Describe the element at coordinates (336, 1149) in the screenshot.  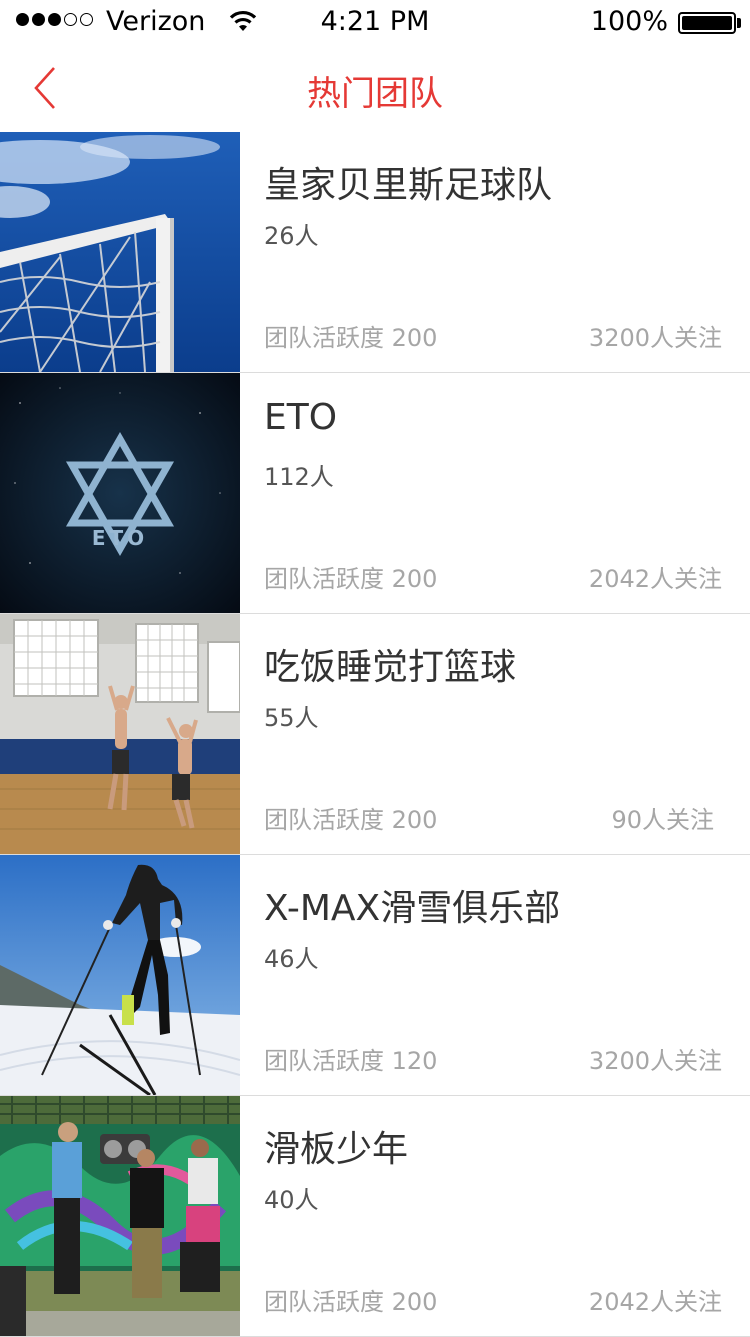
I see `team-name: 滑板少年` at that location.